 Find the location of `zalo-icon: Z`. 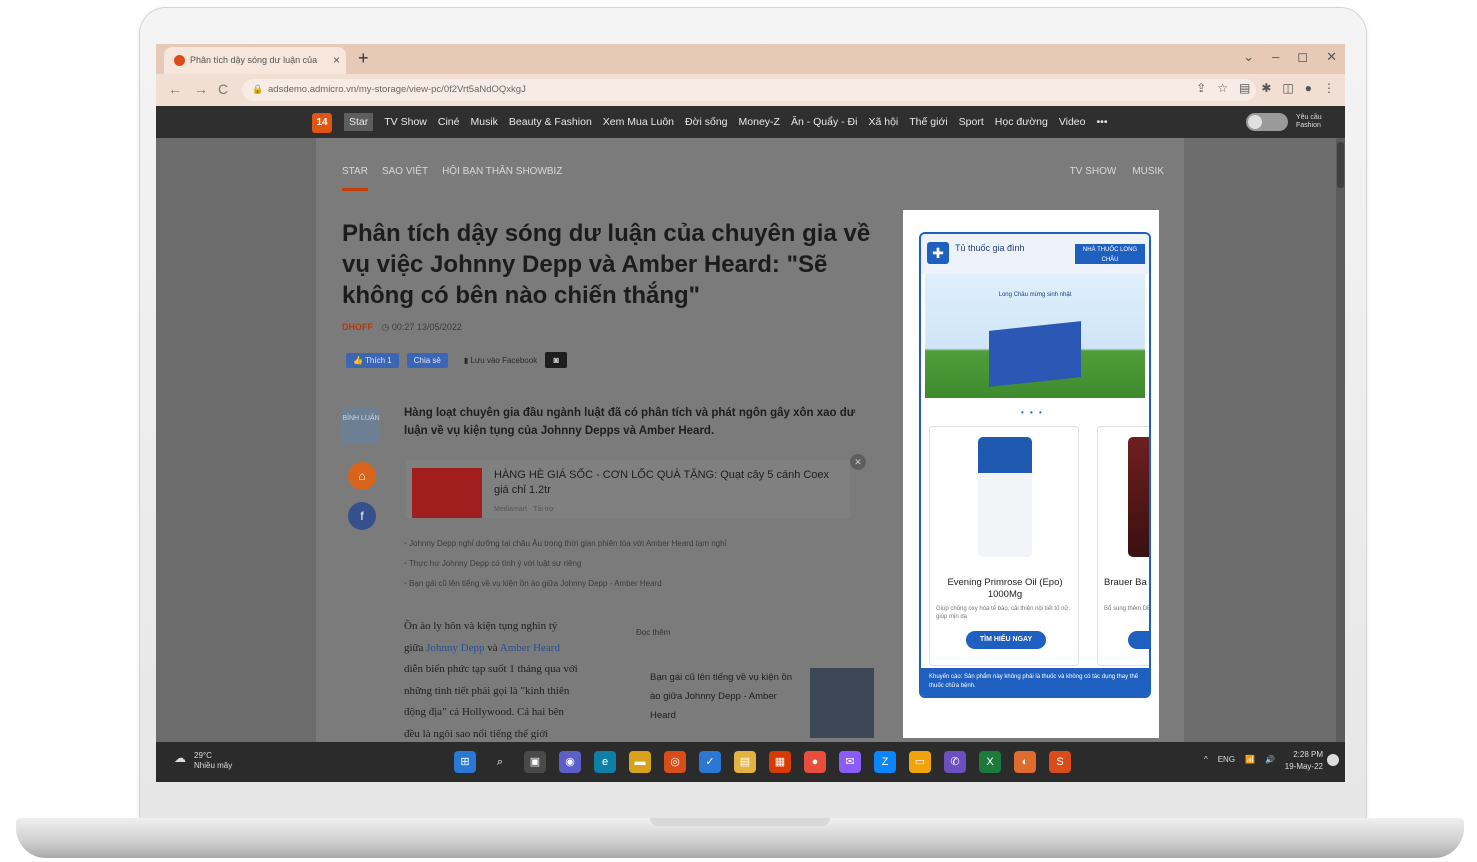

zalo-icon: Z is located at coordinates (885, 762).